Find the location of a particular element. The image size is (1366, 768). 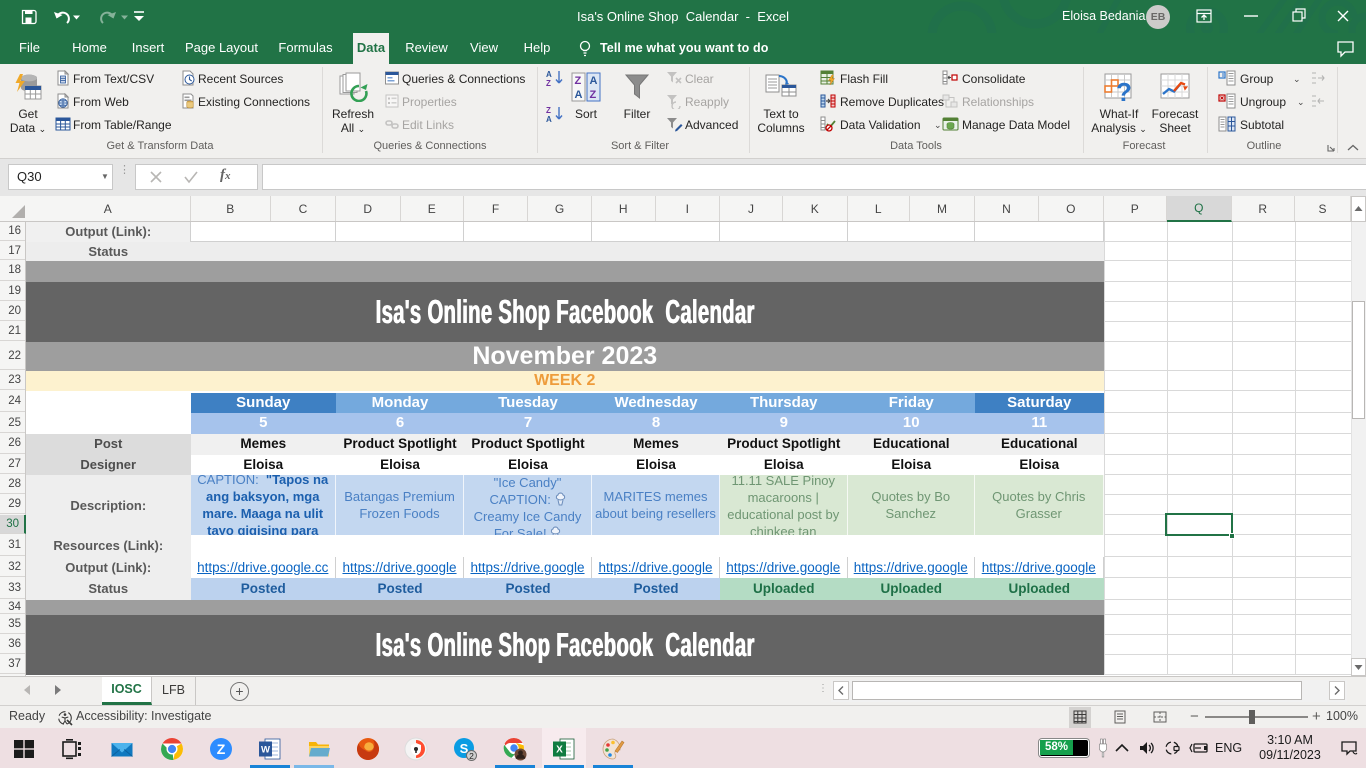

svg-text: W is located at coordinates (265, 750).